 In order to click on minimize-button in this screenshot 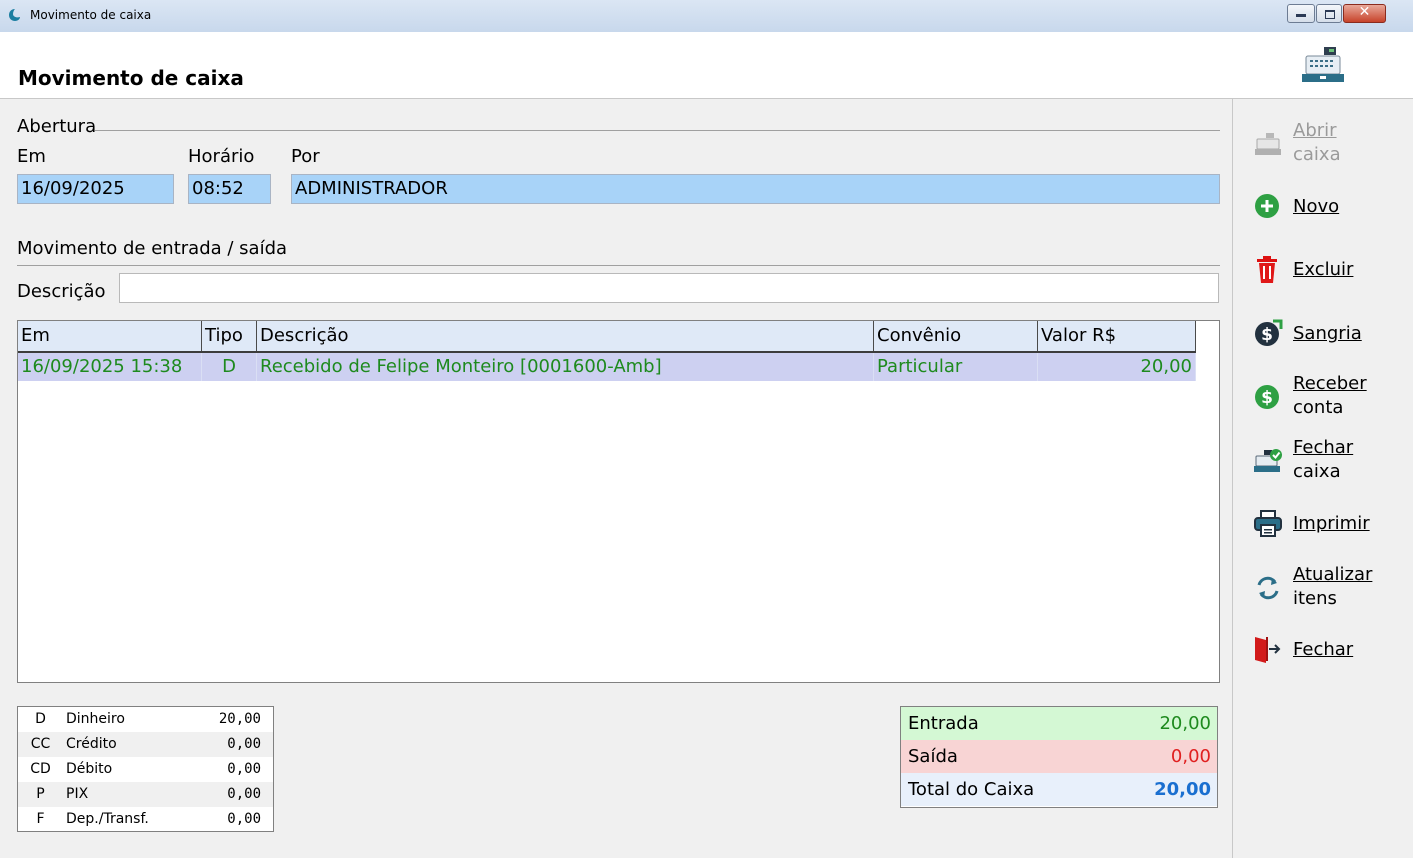, I will do `click(1301, 13)`.